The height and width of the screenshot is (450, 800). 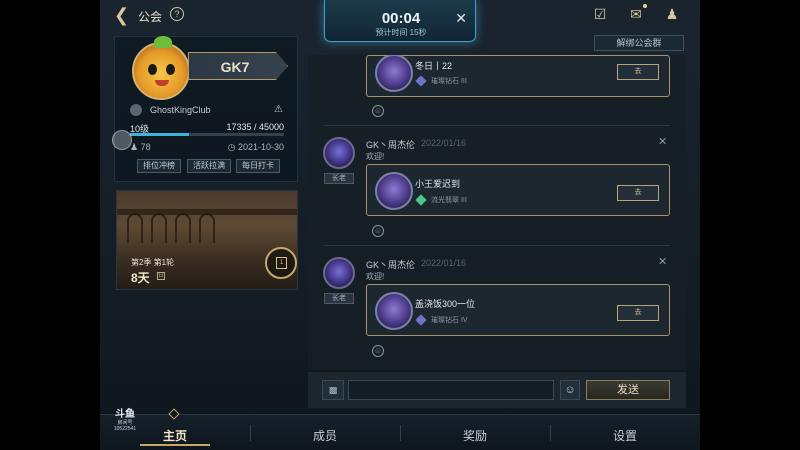 What do you see at coordinates (672, 14) in the screenshot?
I see `members-icon: ♟` at bounding box center [672, 14].